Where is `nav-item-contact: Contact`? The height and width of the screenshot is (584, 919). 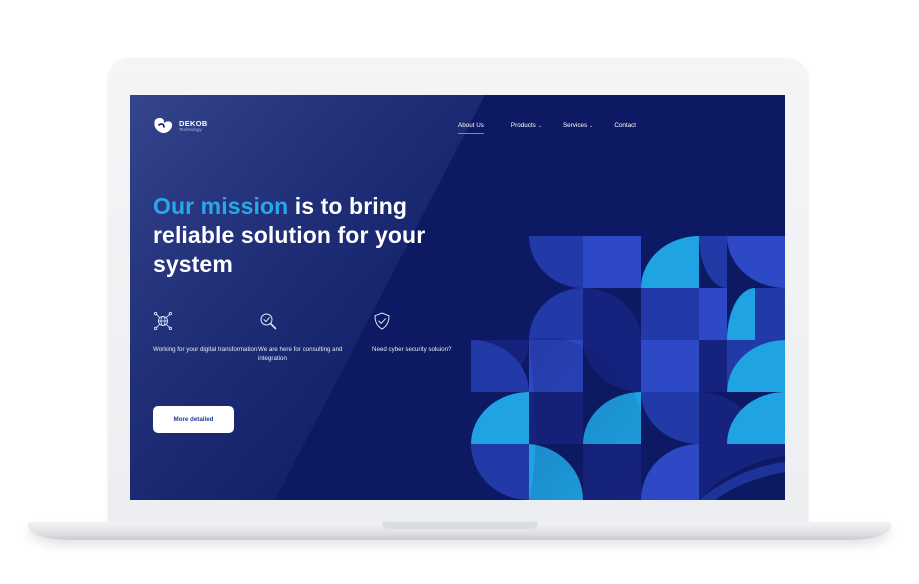
nav-item-contact: Contact is located at coordinates (625, 125).